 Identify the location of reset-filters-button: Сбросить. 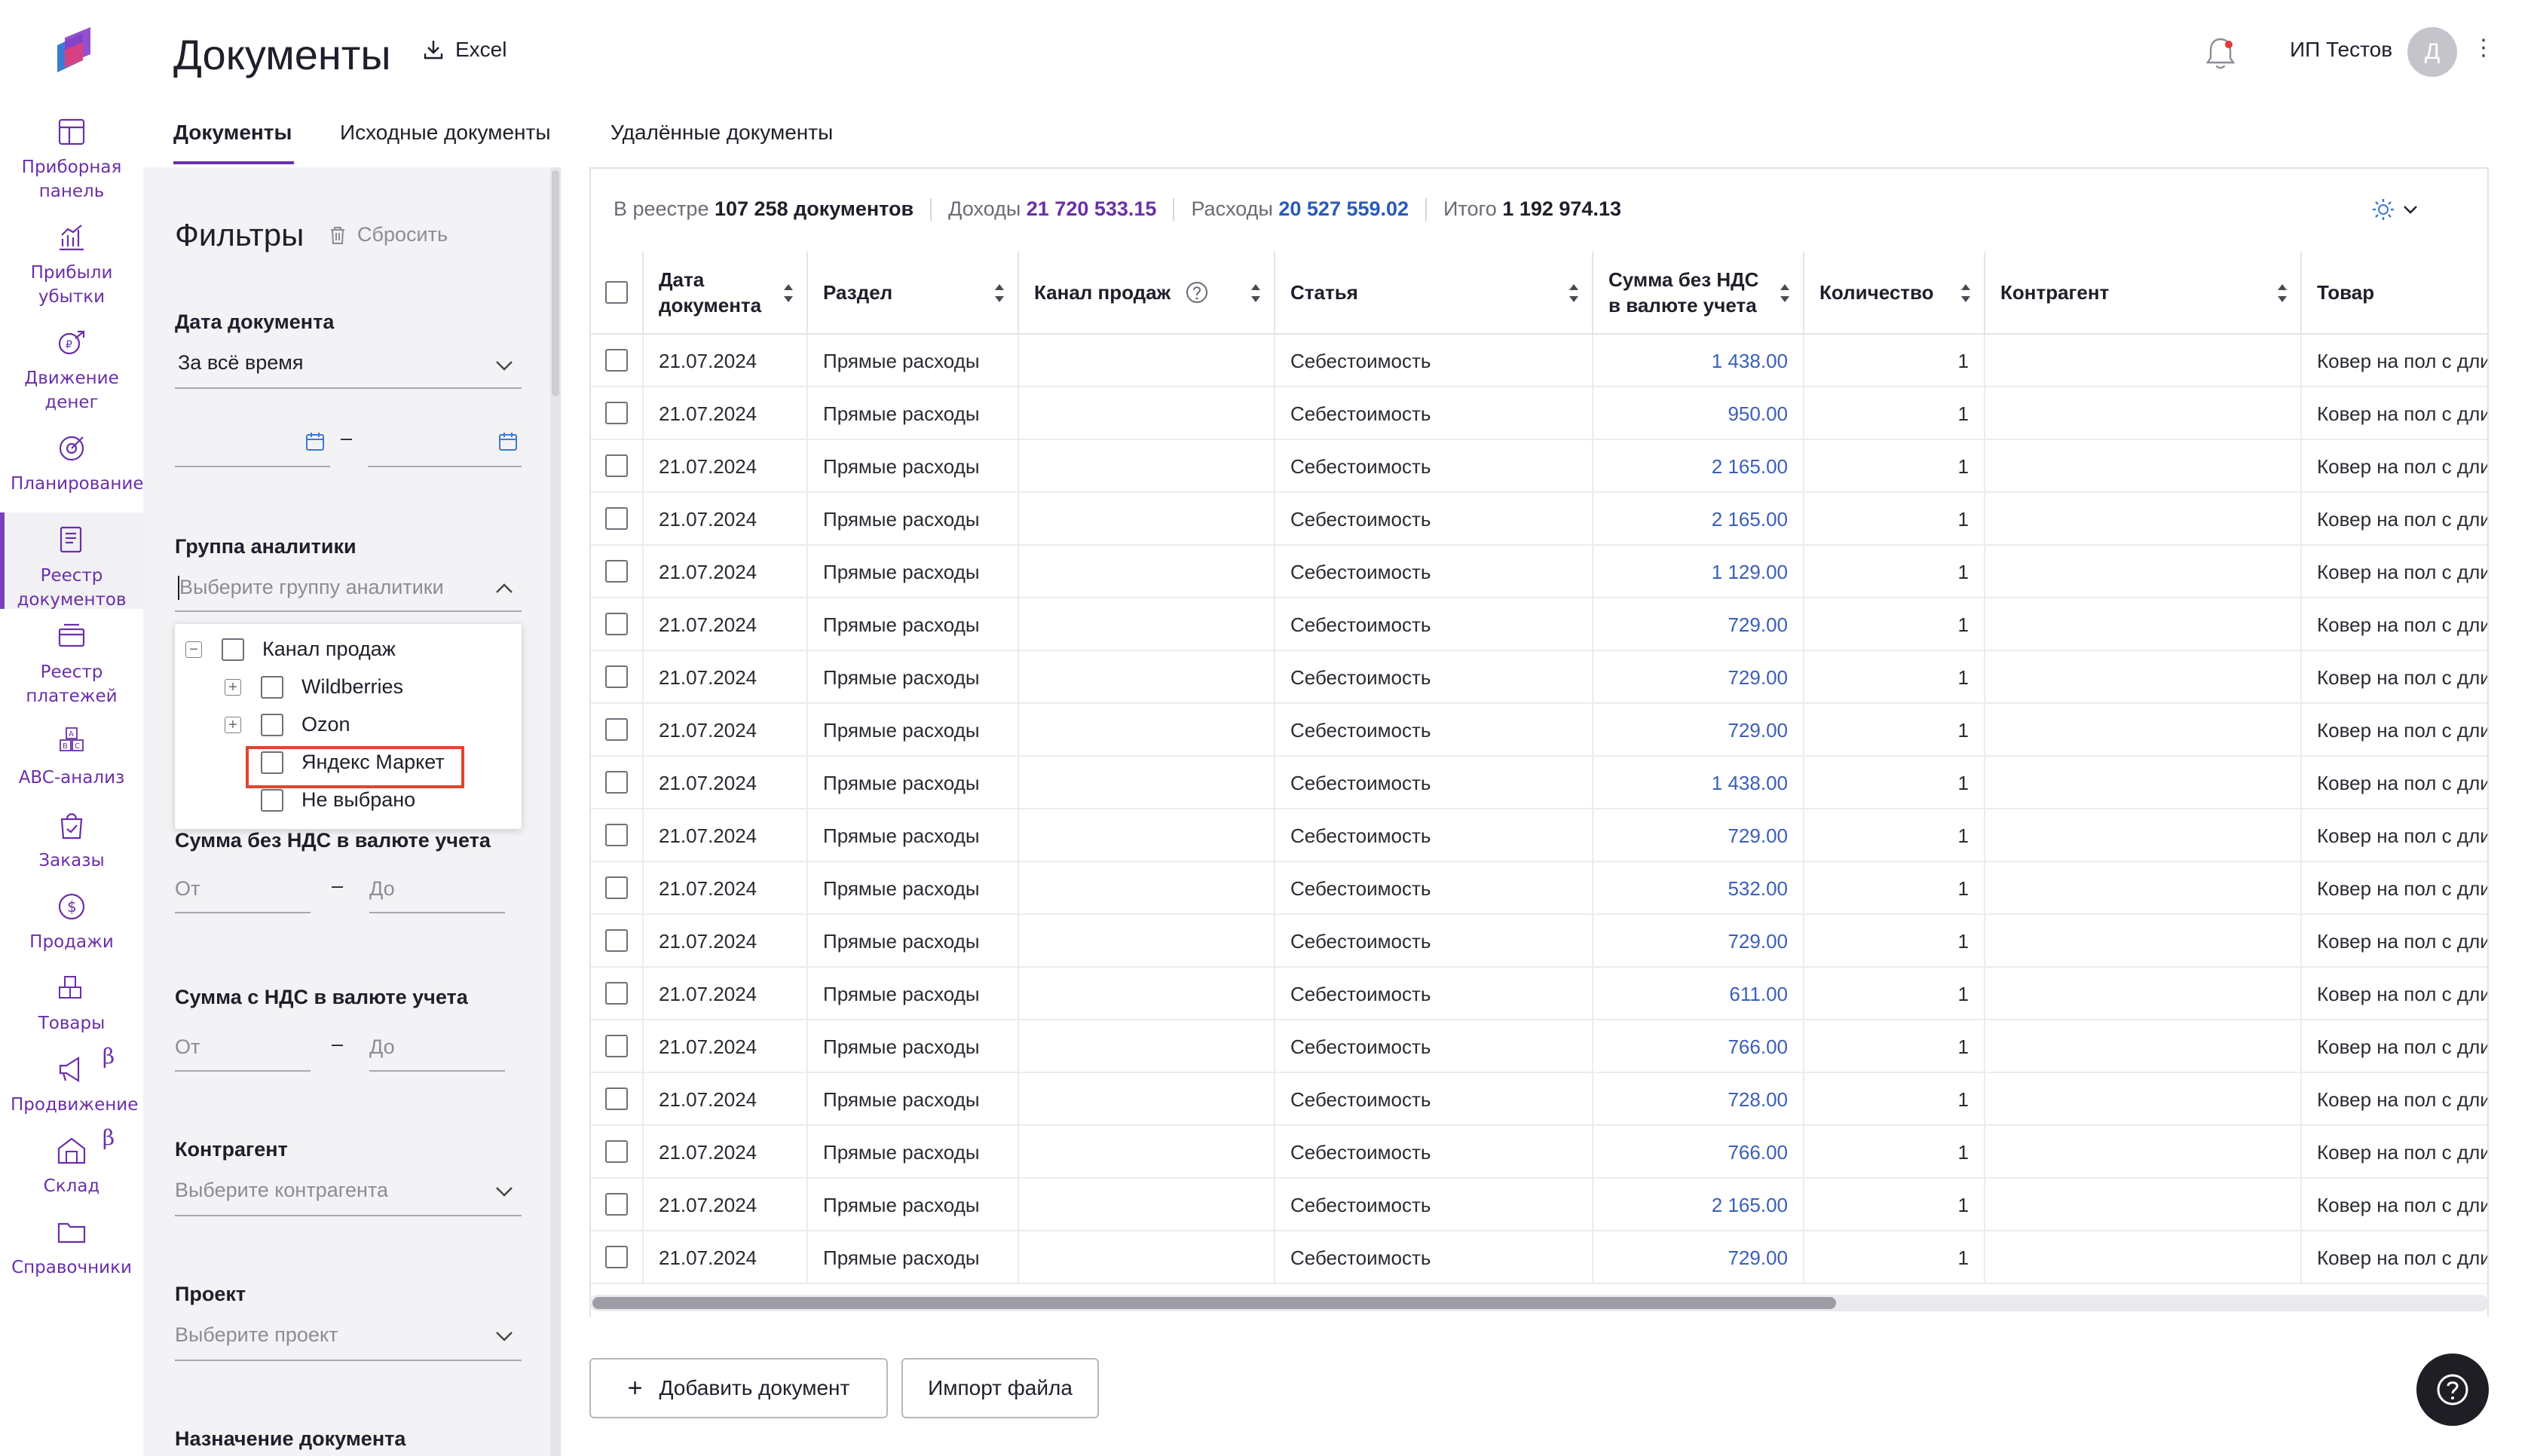
(388, 234).